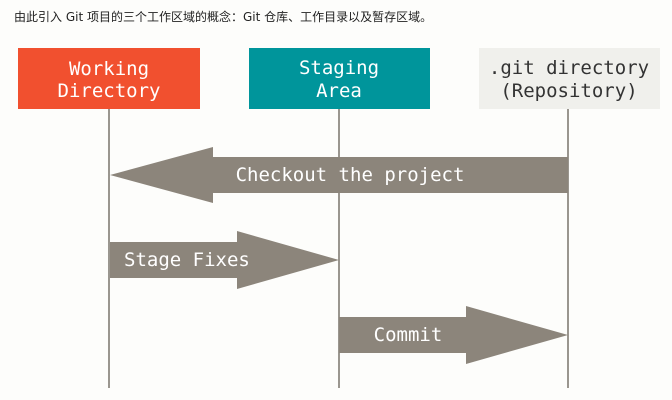  I want to click on staging-area-label-line2: Area, so click(339, 91).